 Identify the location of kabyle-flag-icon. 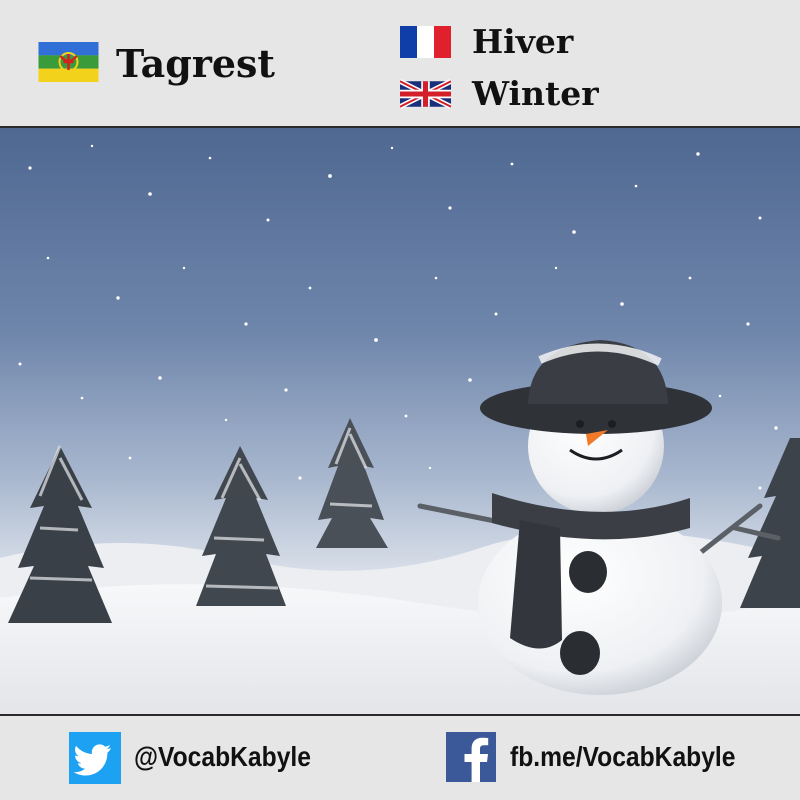
(68, 62).